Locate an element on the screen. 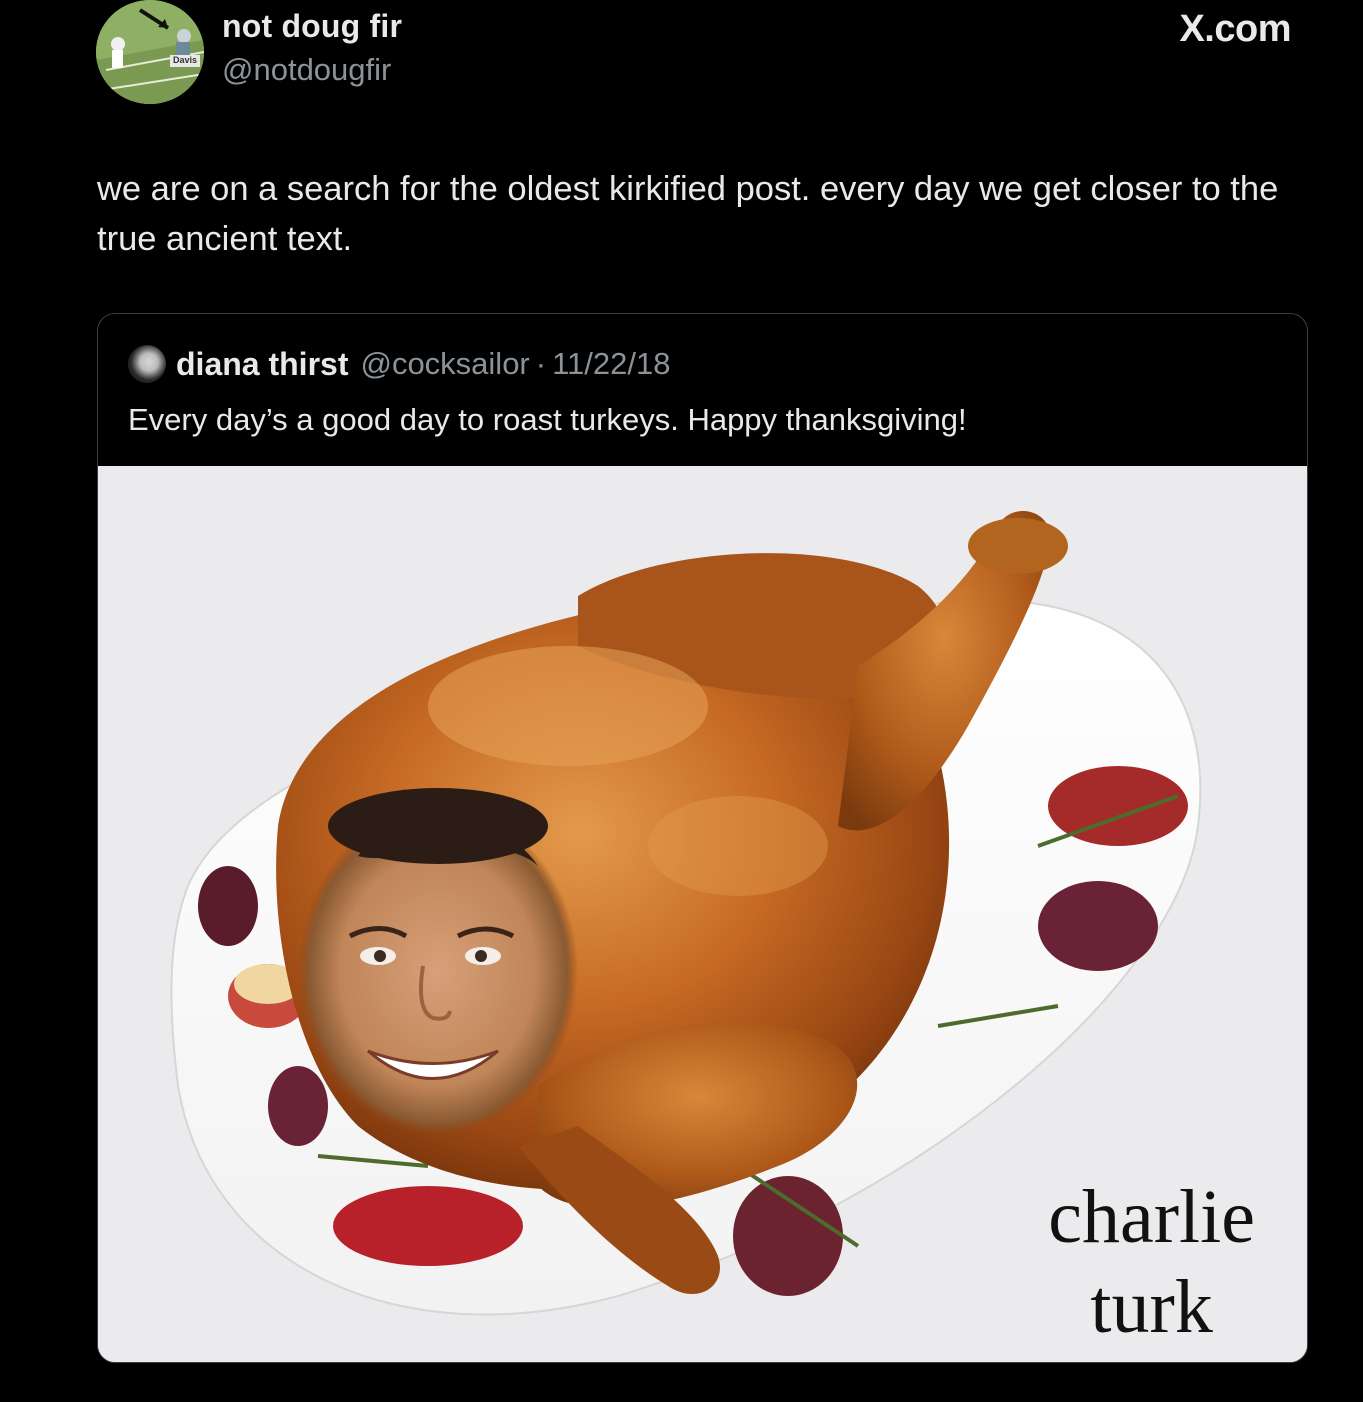 This screenshot has height=1402, width=1363. author-name: not doug fir is located at coordinates (312, 26).